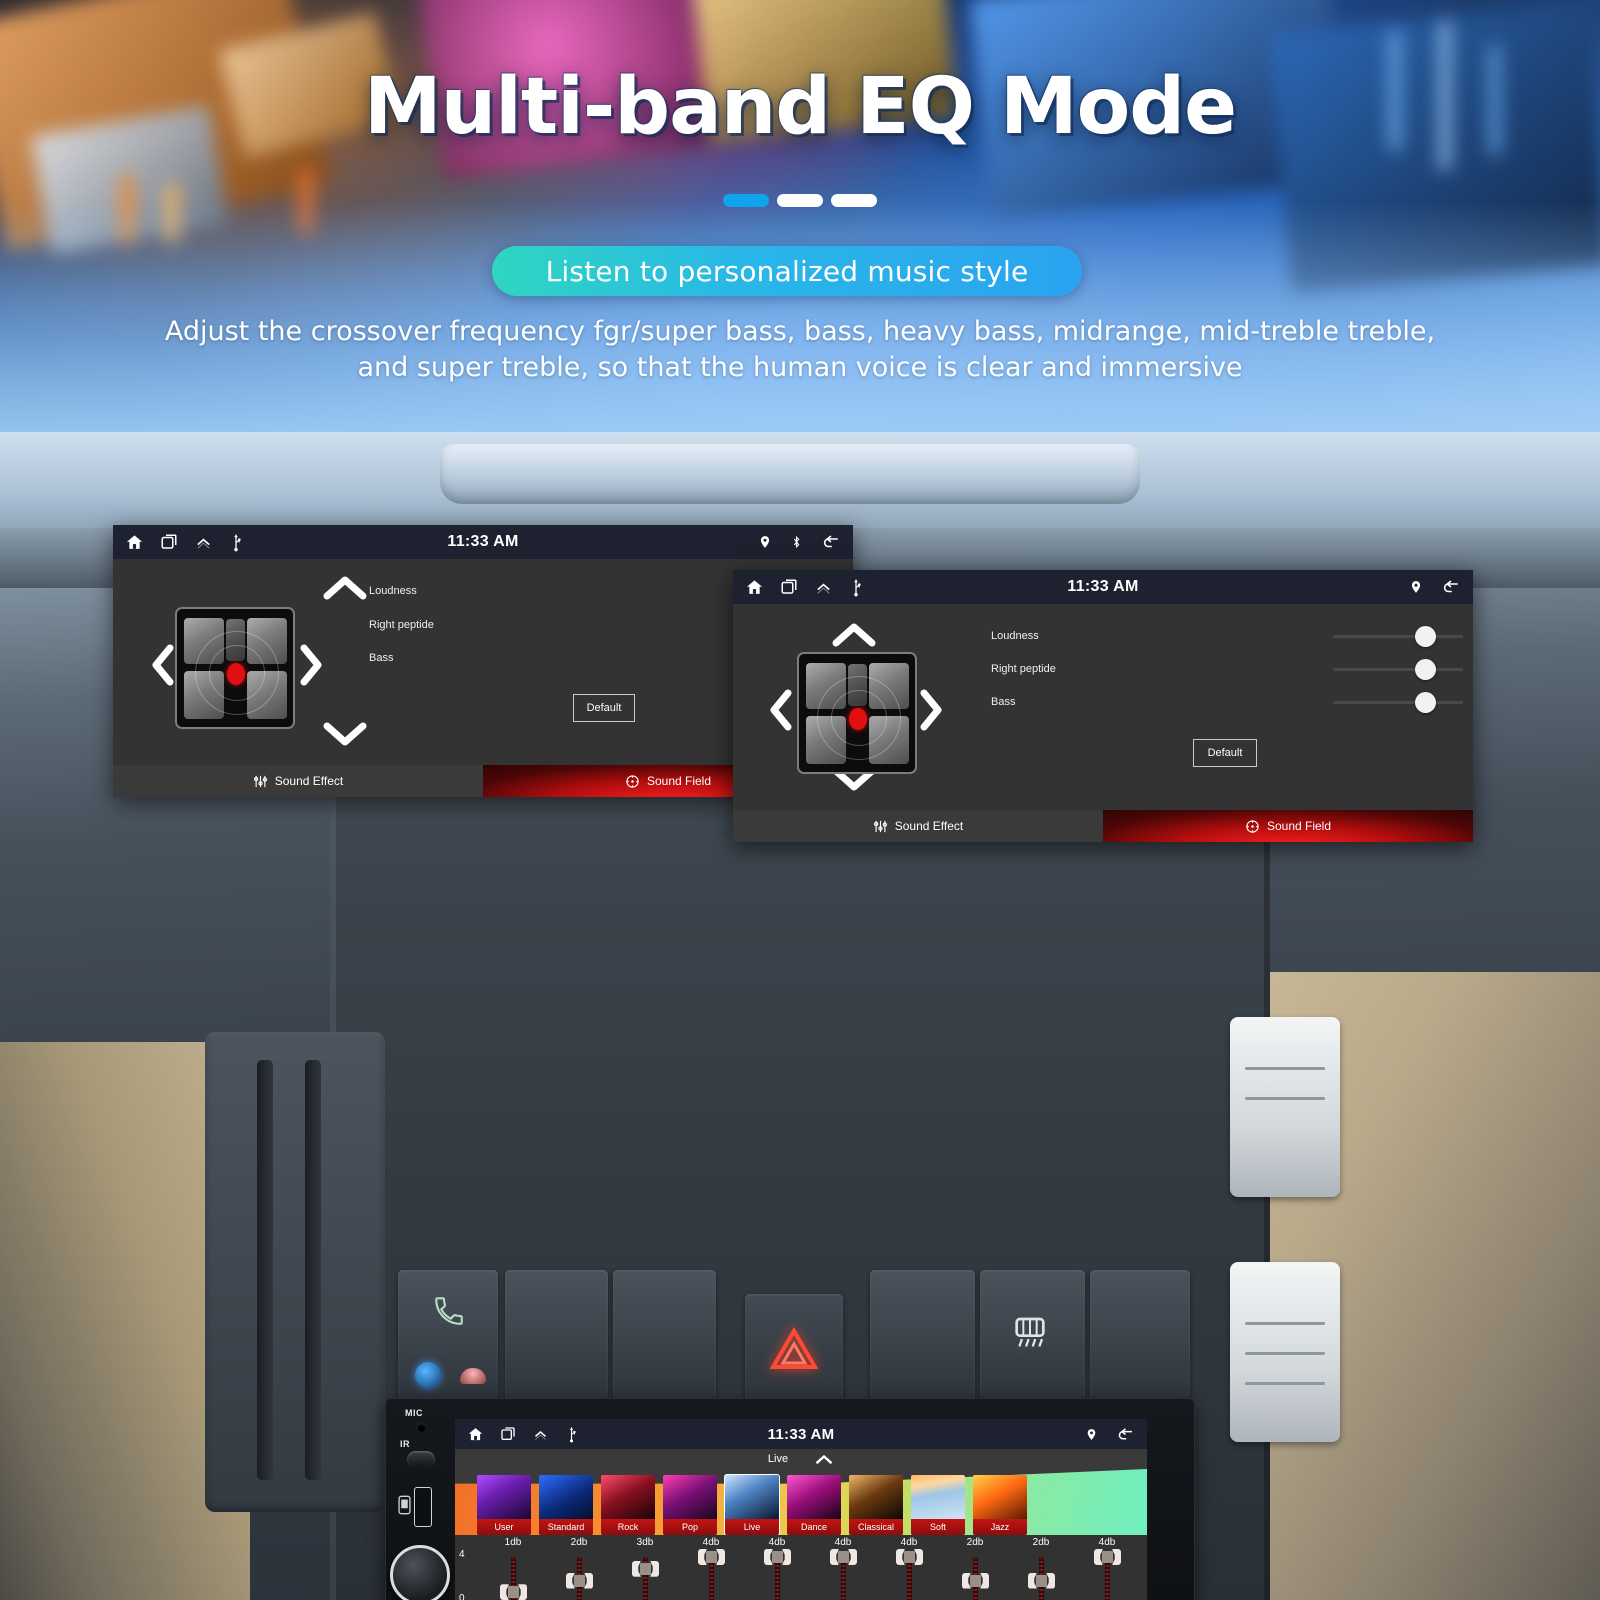 This screenshot has width=1600, height=1600. Describe the element at coordinates (513, 1567) in the screenshot. I see `eq-band-60: 1db` at that location.